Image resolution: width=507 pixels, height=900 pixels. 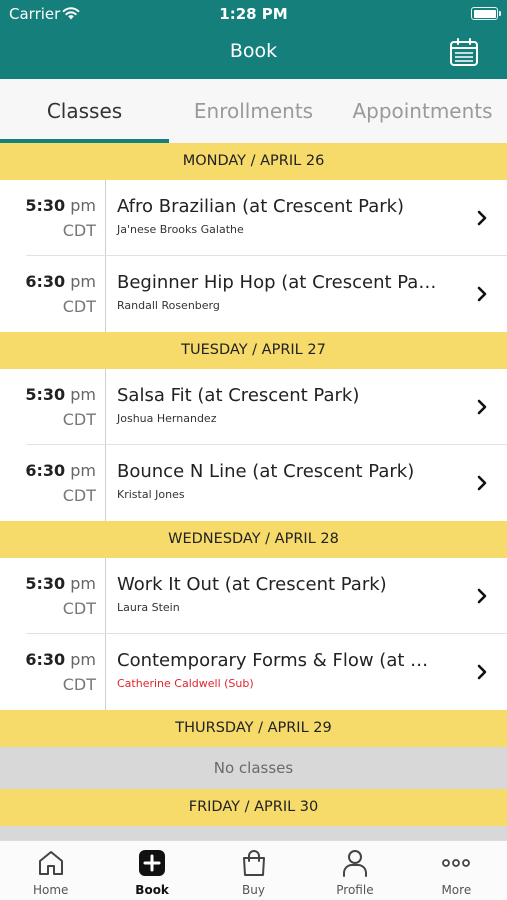 I want to click on day-header: MONDAY / APRIL 26, so click(x=253, y=161).